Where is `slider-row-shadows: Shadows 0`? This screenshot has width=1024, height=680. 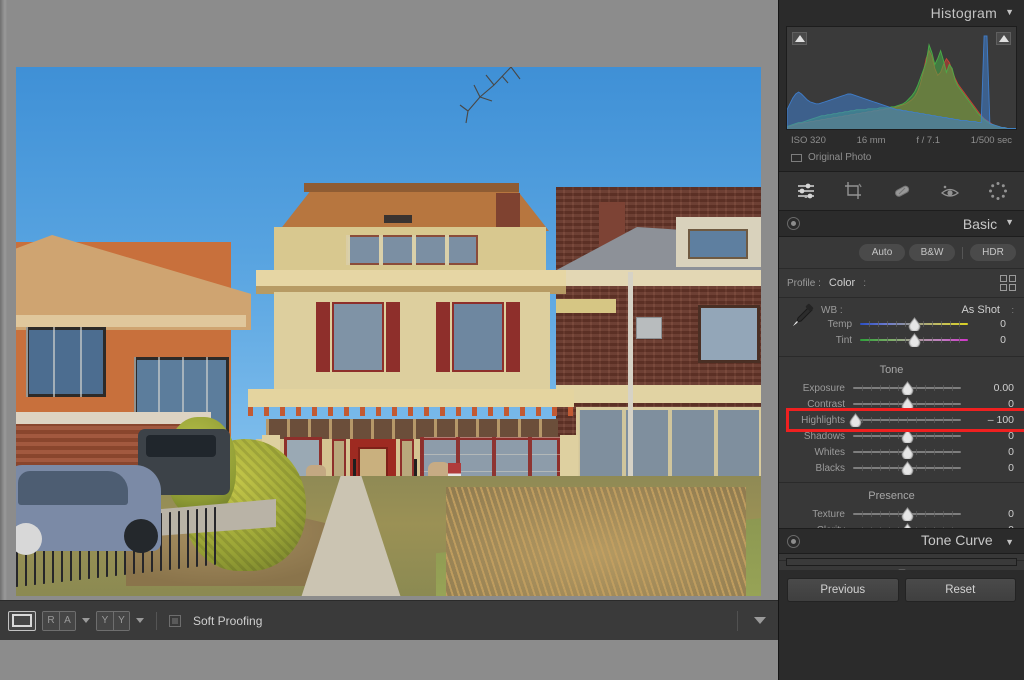 slider-row-shadows: Shadows 0 is located at coordinates (901, 436).